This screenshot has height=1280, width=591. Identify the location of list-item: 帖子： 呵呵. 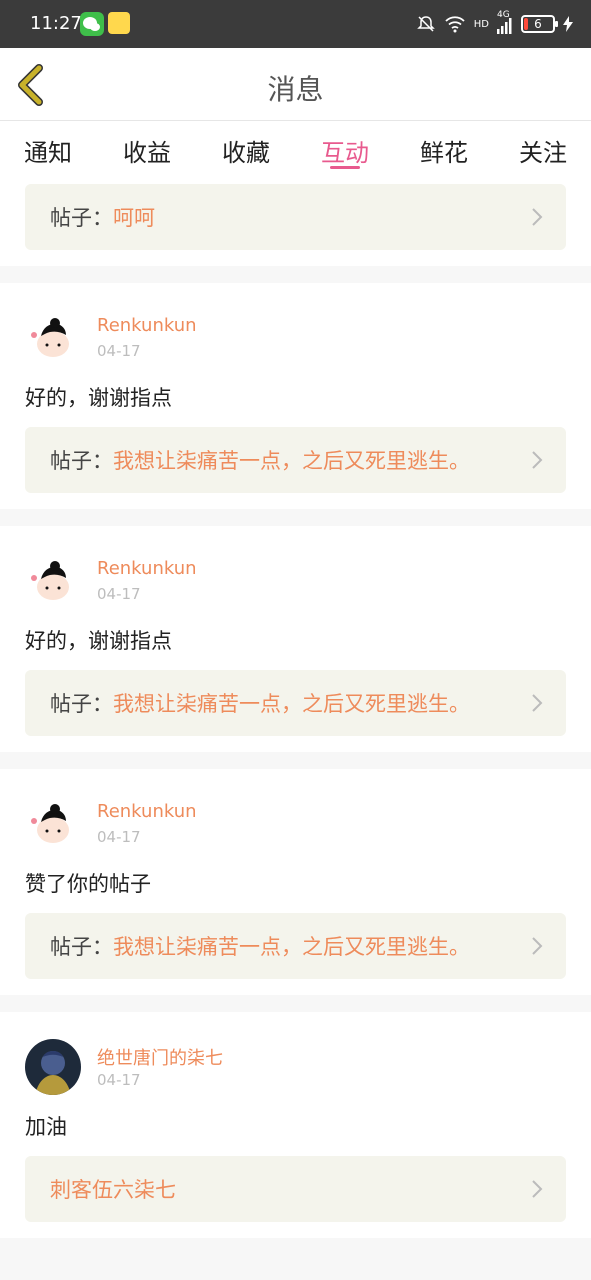
(295, 220).